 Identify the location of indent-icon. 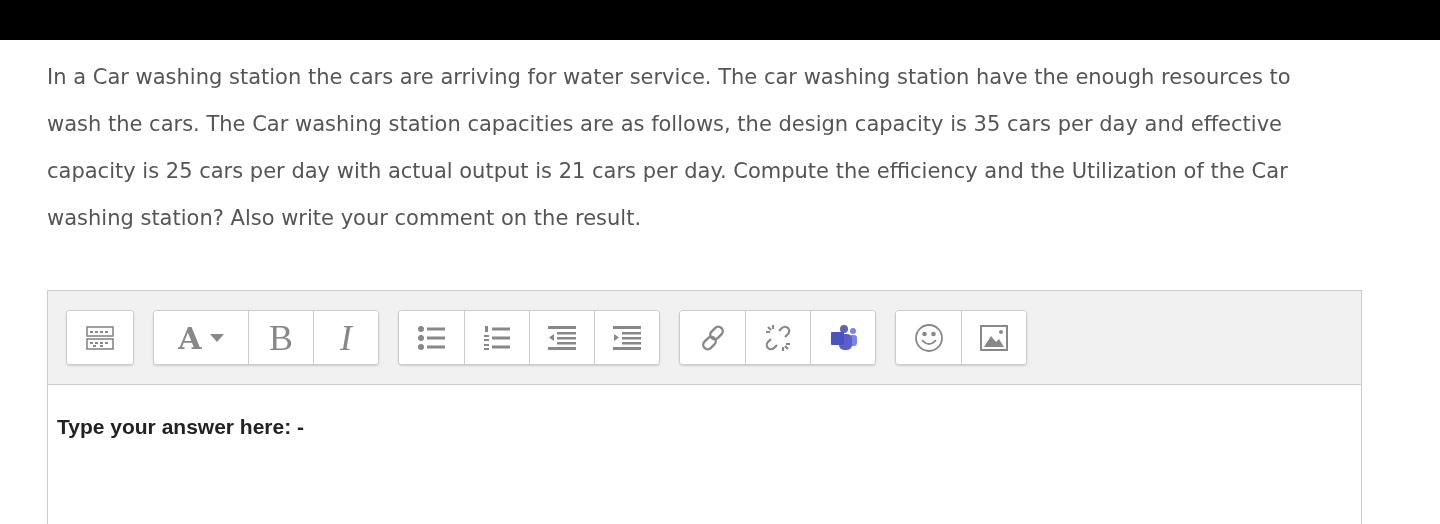
(627, 338).